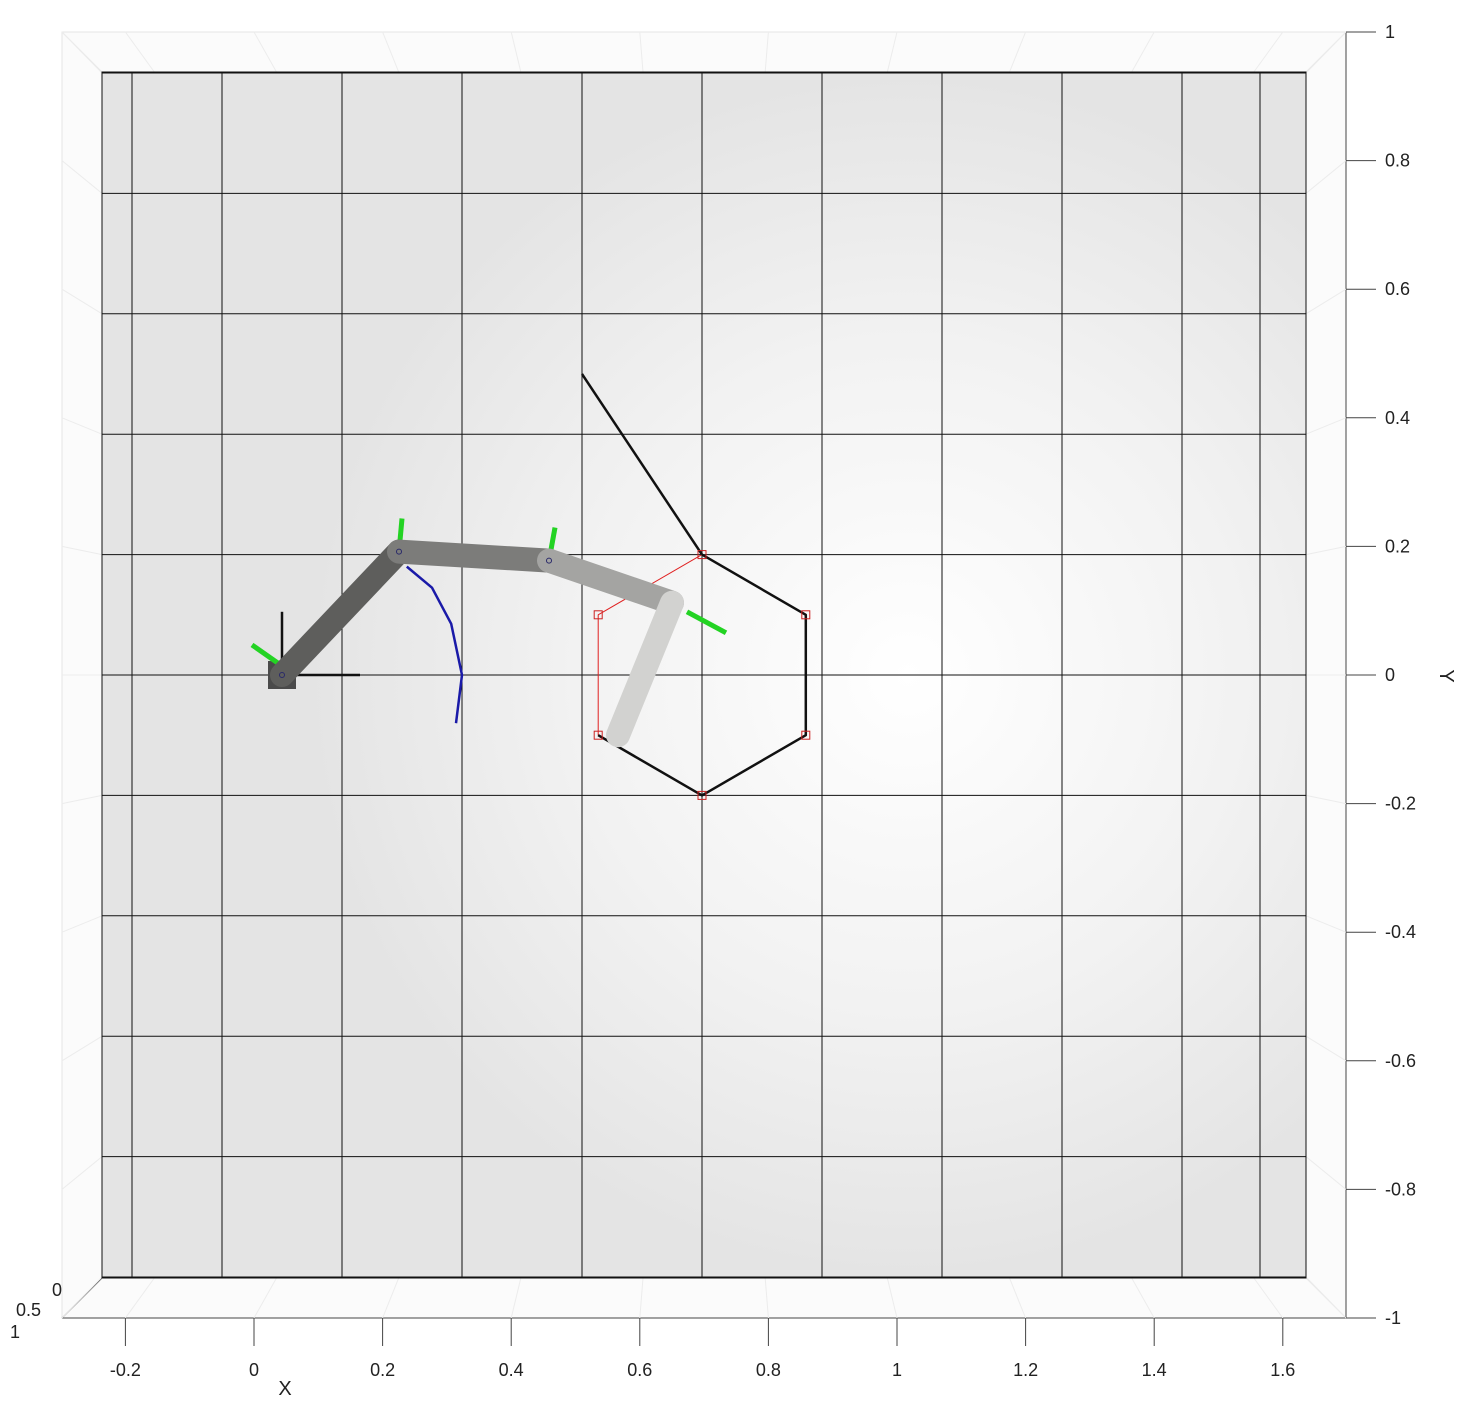 This screenshot has height=1418, width=1472. What do you see at coordinates (1397, 161) in the screenshot?
I see `y-tick-label: 0.8` at bounding box center [1397, 161].